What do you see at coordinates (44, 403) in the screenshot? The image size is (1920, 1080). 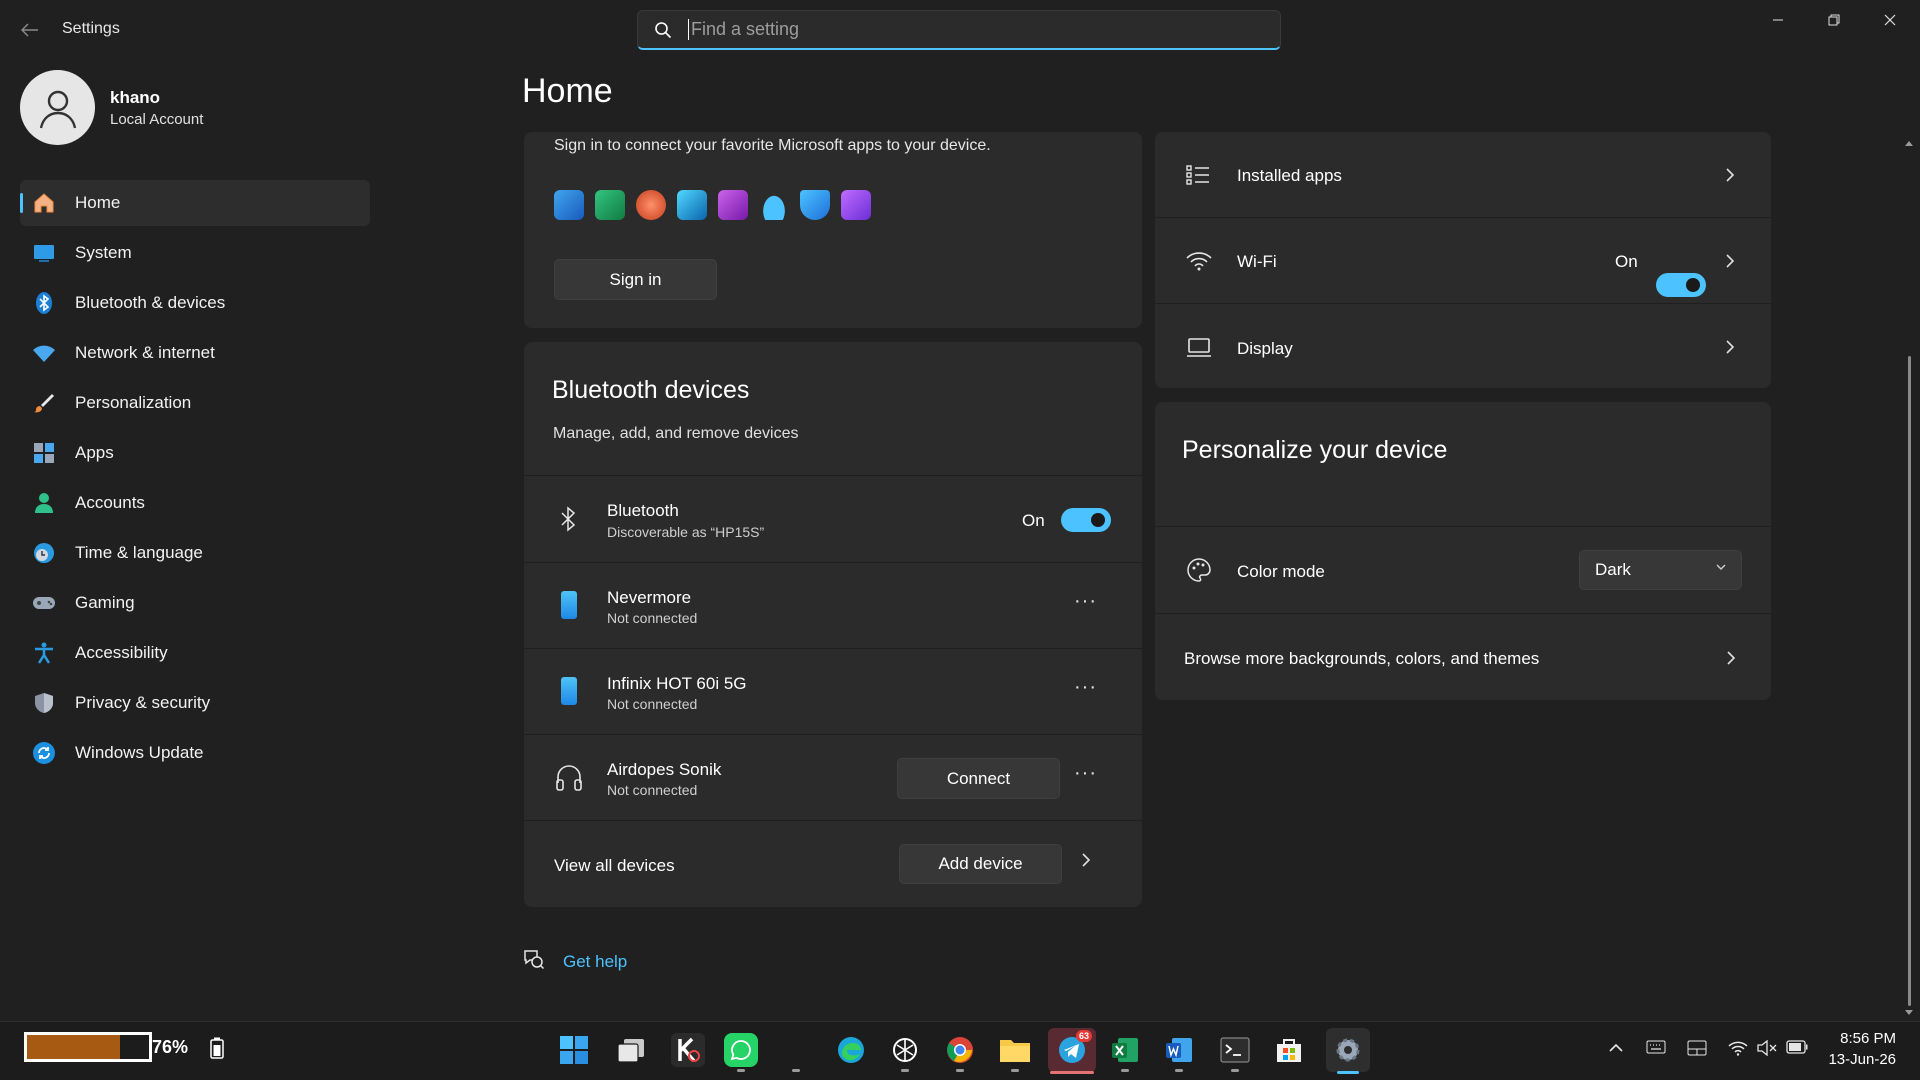 I see `brush-icon` at bounding box center [44, 403].